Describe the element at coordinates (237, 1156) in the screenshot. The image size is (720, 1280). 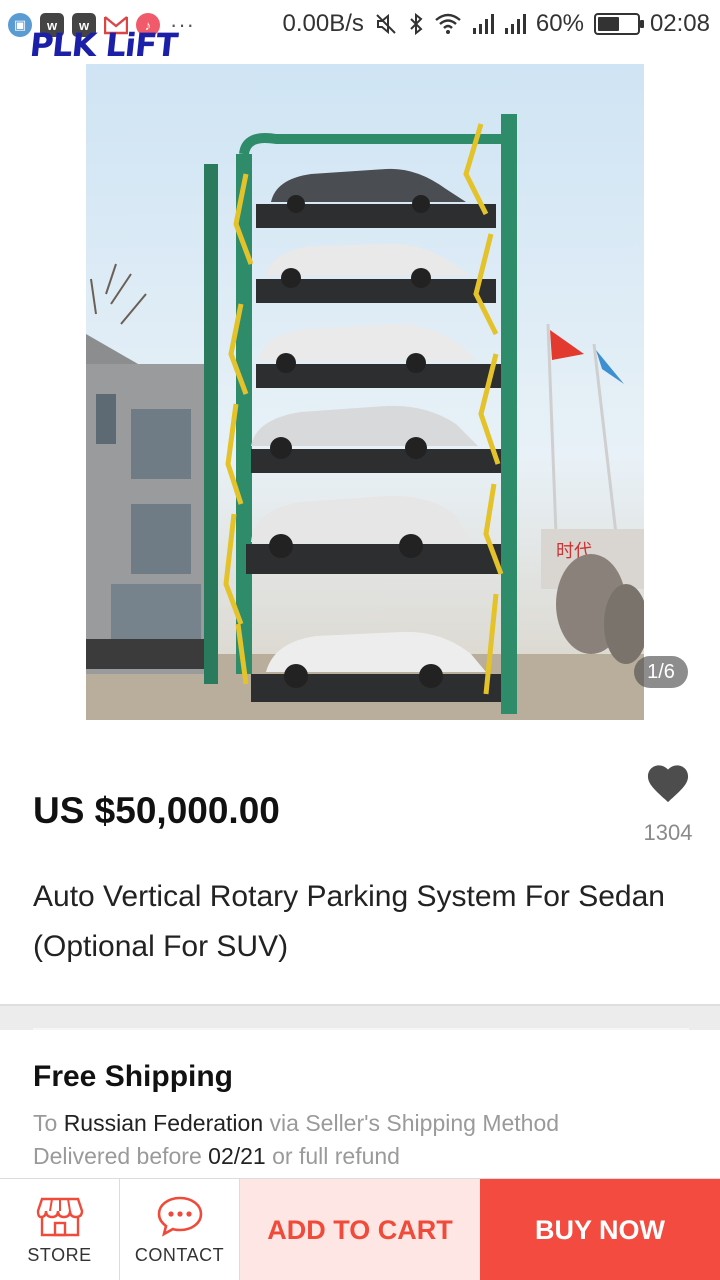
I see `delivery-date: 02/21` at that location.